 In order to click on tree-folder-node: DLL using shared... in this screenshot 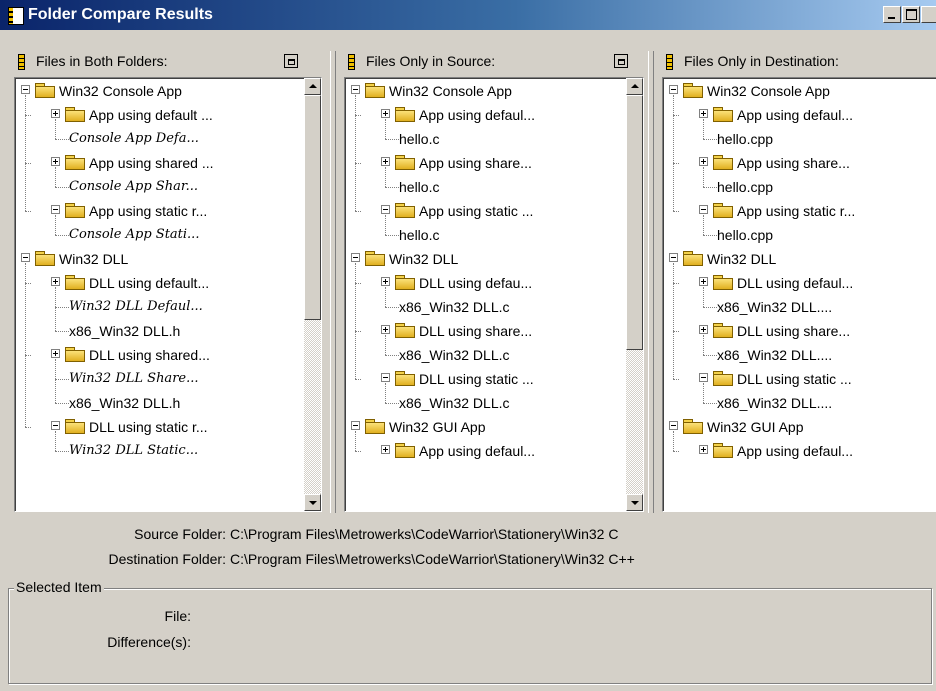, I will do `click(159, 355)`.